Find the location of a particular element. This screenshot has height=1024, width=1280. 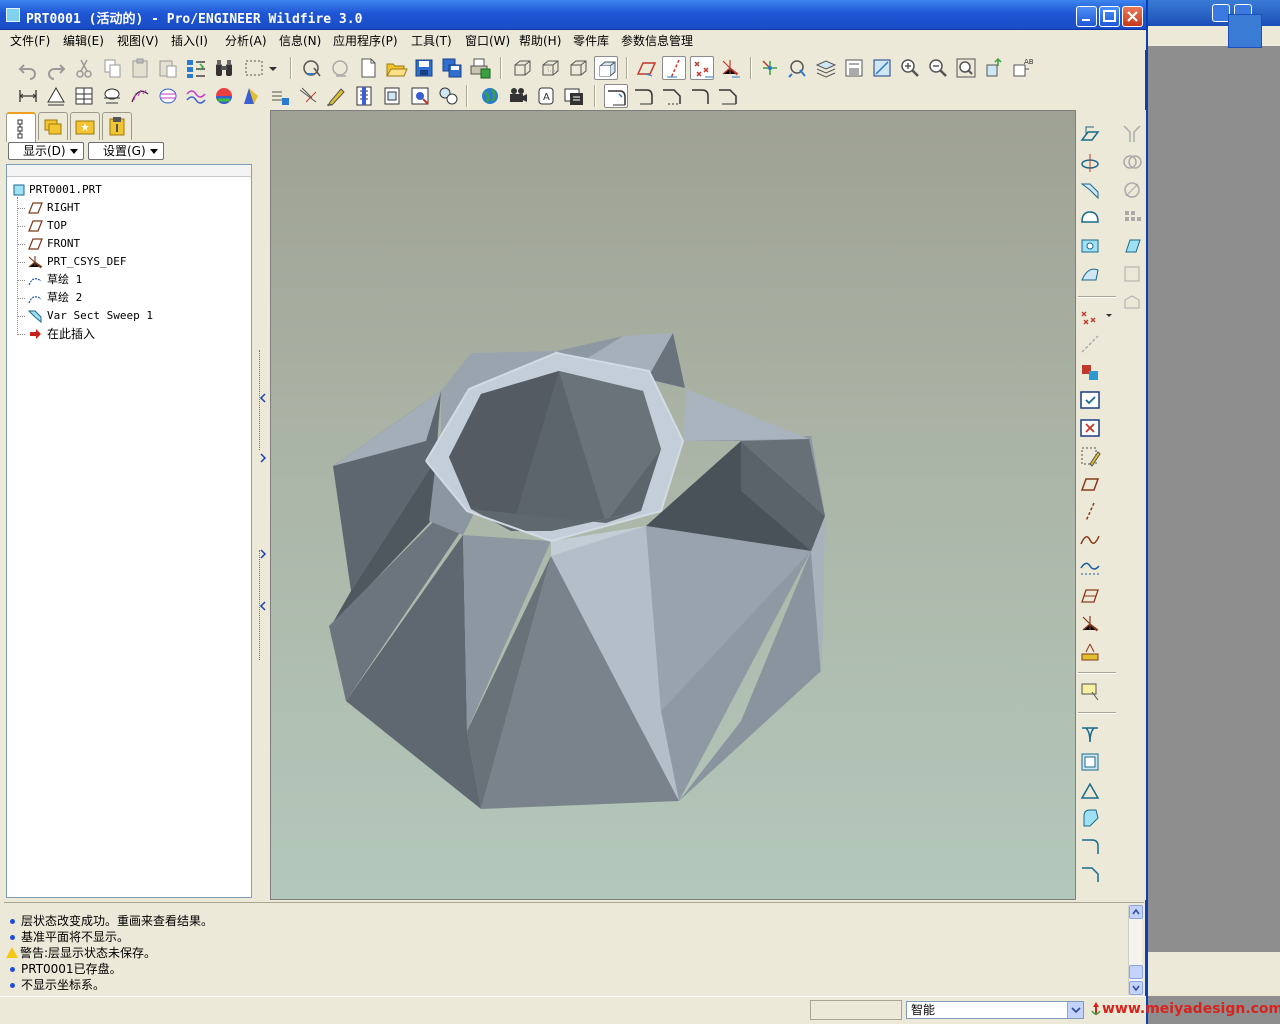

show-dropdown-button: 显示(D) is located at coordinates (46, 151).